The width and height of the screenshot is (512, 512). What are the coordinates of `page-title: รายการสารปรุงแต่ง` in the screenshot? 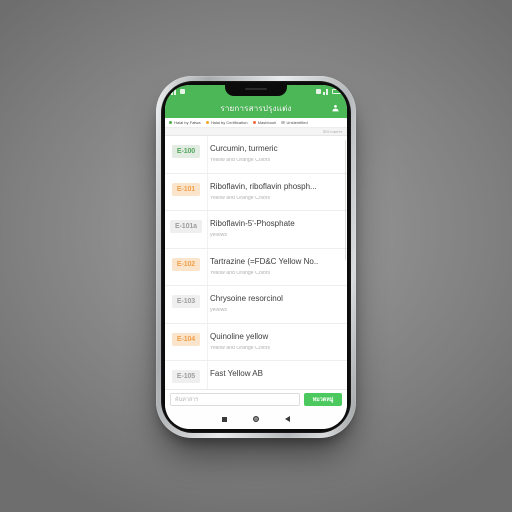 It's located at (256, 108).